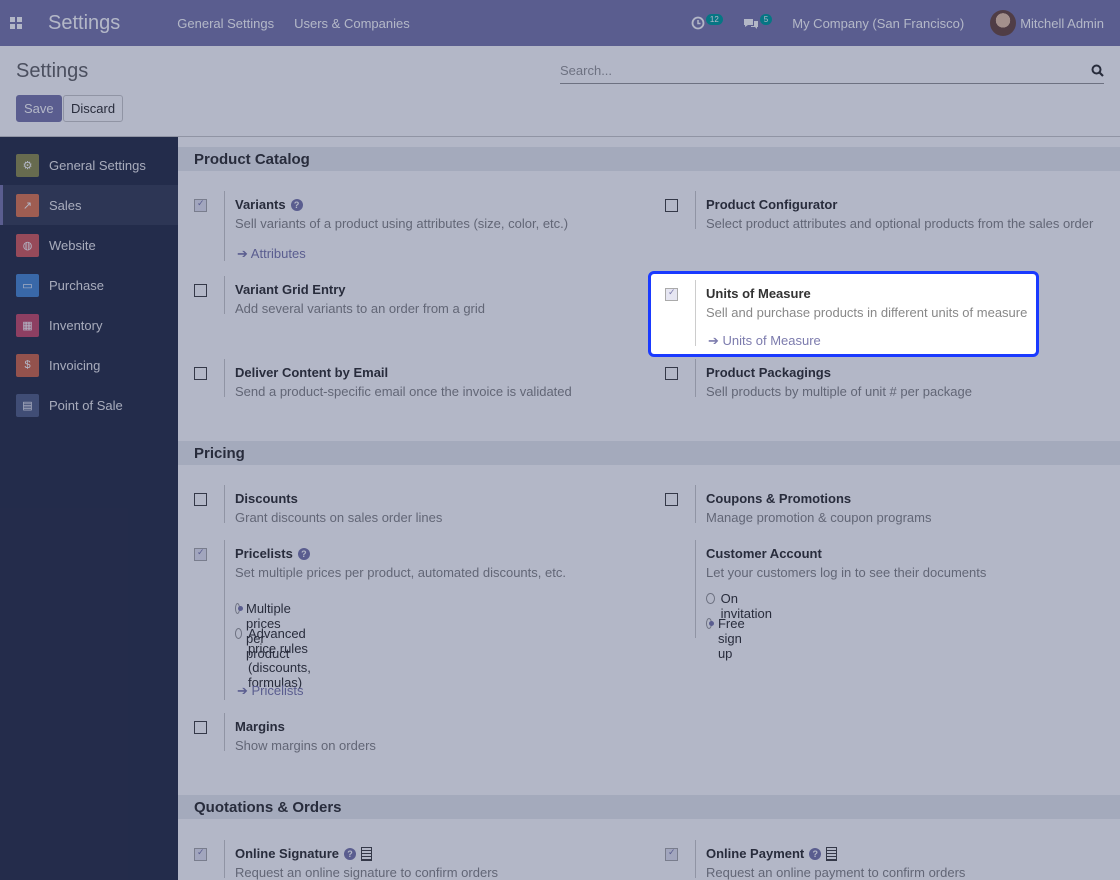 The width and height of the screenshot is (1120, 880). I want to click on globe-icon: ◍, so click(27, 245).